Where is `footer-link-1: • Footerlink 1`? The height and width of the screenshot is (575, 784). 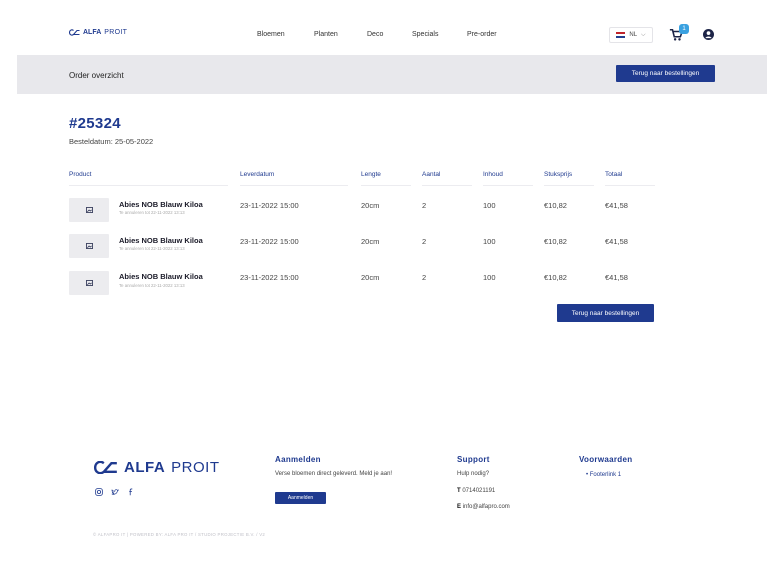 footer-link-1: • Footerlink 1 is located at coordinates (603, 475).